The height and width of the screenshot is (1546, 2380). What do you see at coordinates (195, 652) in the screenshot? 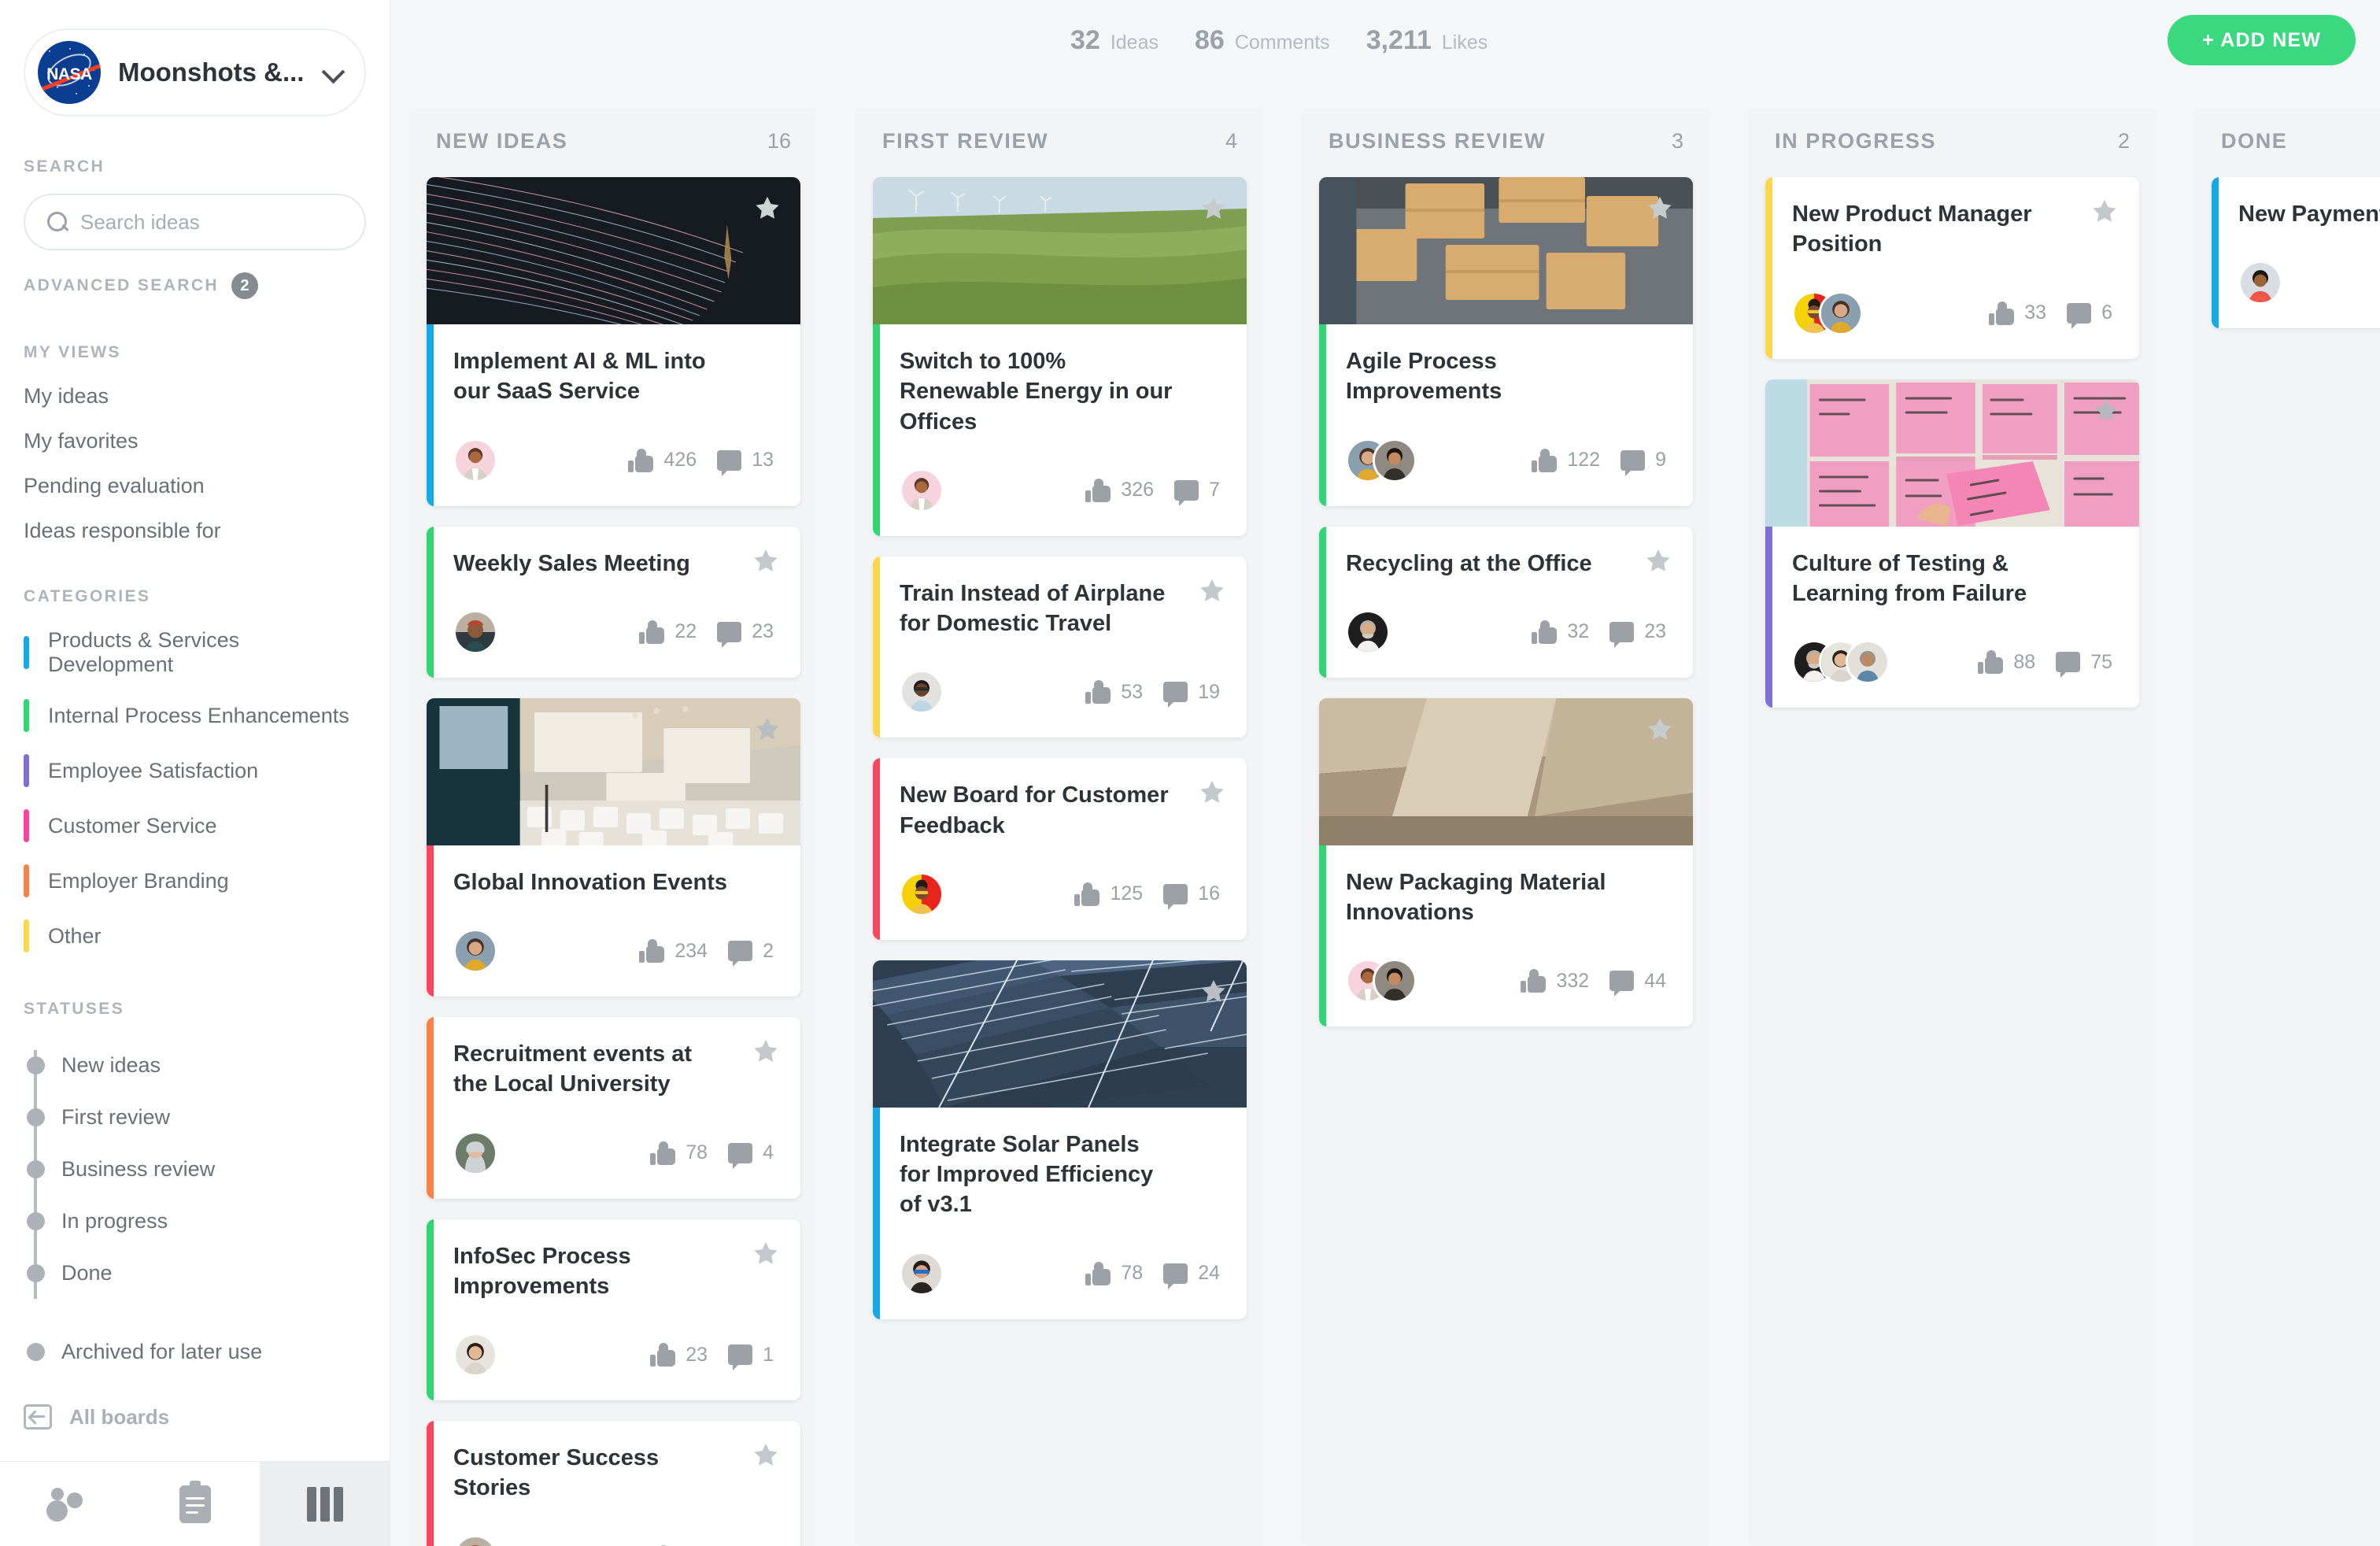
I see `sidebar-category-products-services: Products & Services Development` at bounding box center [195, 652].